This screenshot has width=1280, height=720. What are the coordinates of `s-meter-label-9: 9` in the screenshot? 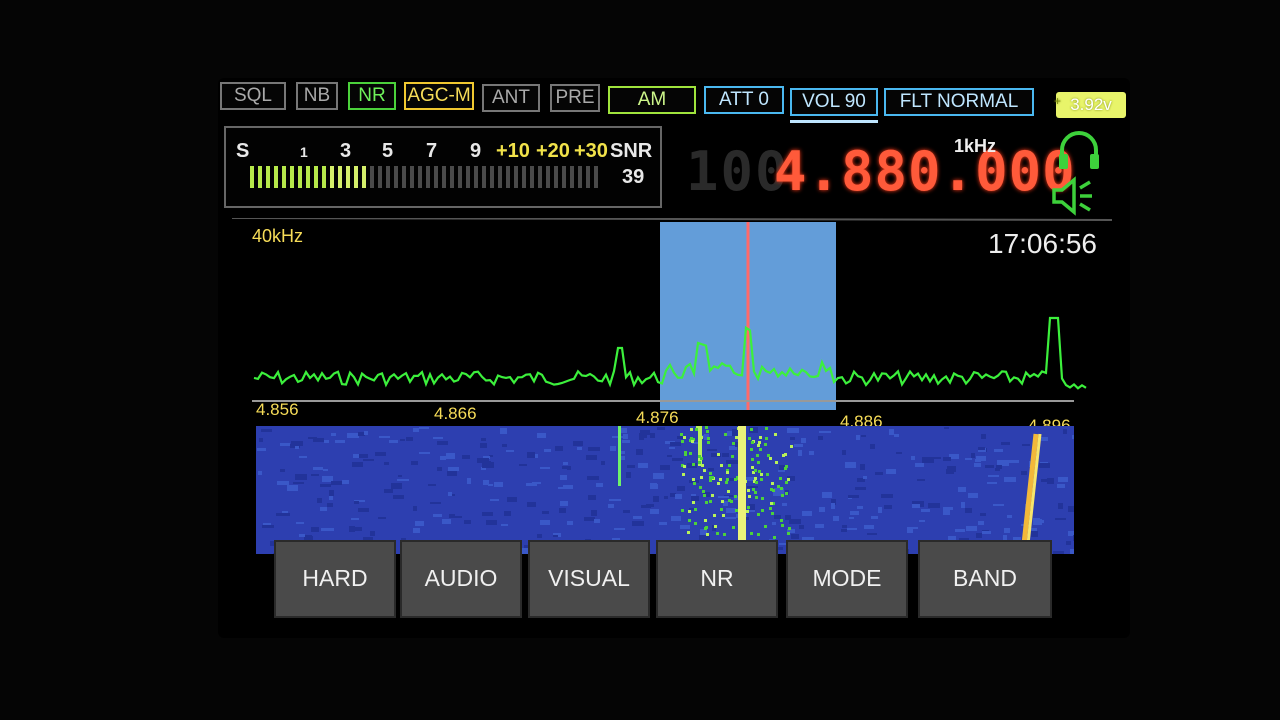 It's located at (476, 151).